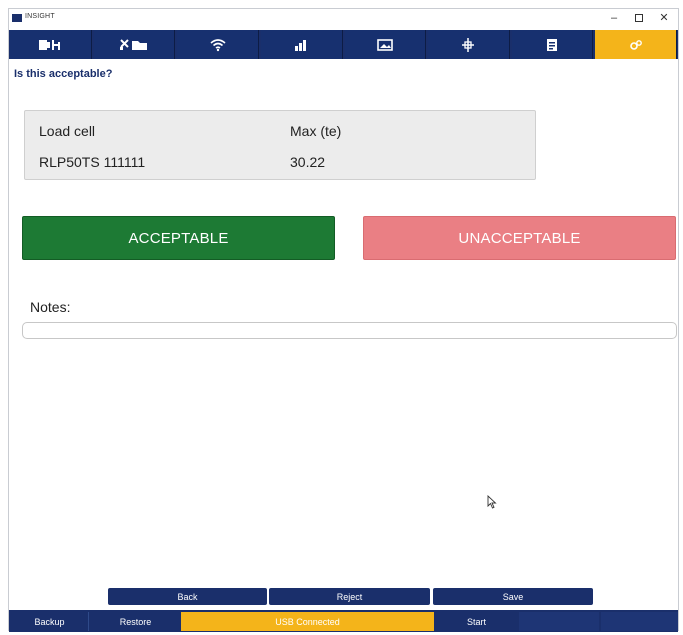 The image size is (683, 635). I want to click on loadcell-document-icon, so click(50, 44).